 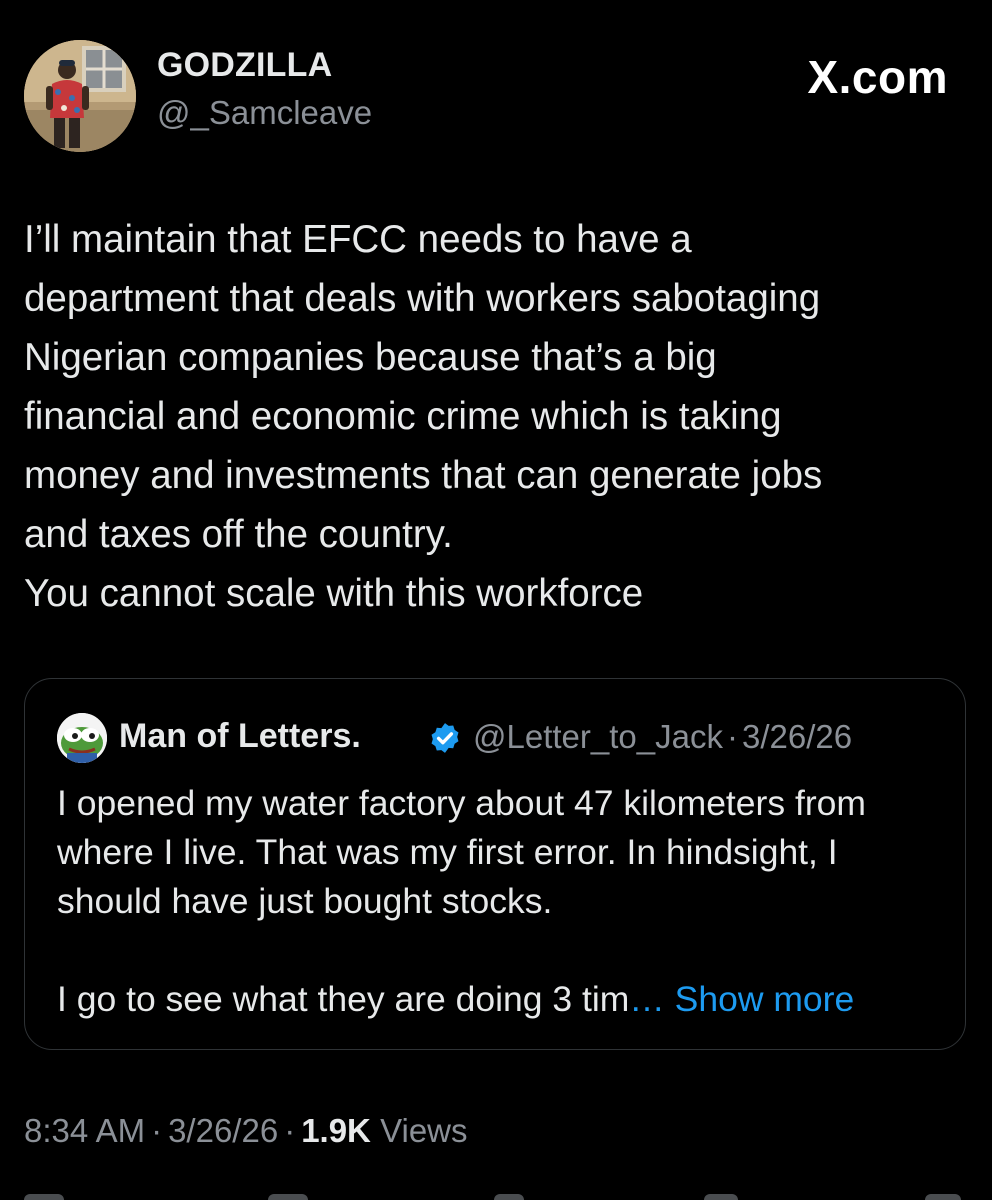 What do you see at coordinates (445, 738) in the screenshot?
I see `verified-badge-icon` at bounding box center [445, 738].